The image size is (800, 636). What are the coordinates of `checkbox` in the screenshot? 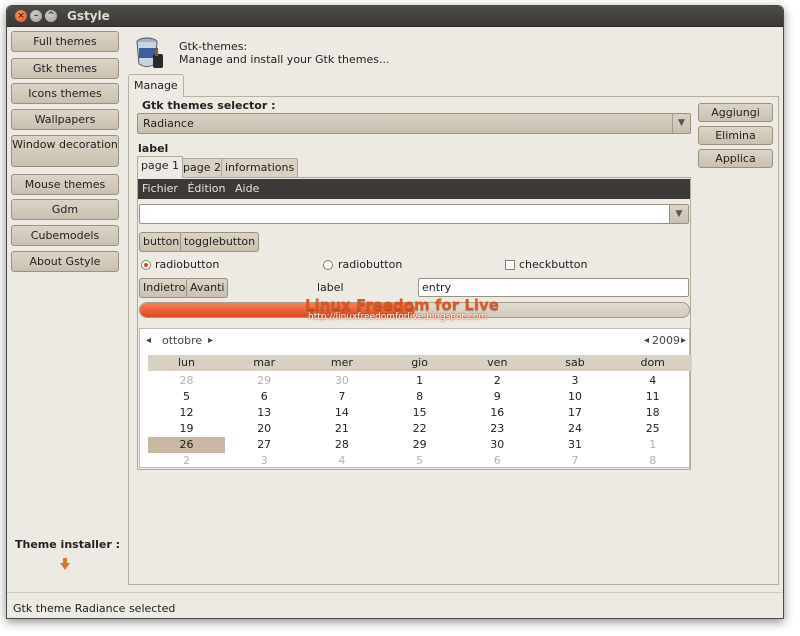 It's located at (510, 265).